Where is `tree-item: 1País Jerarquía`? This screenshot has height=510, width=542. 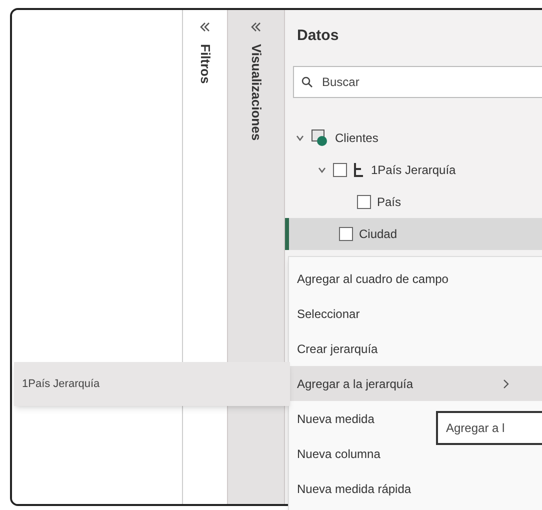
tree-item: 1País Jerarquía is located at coordinates (413, 170).